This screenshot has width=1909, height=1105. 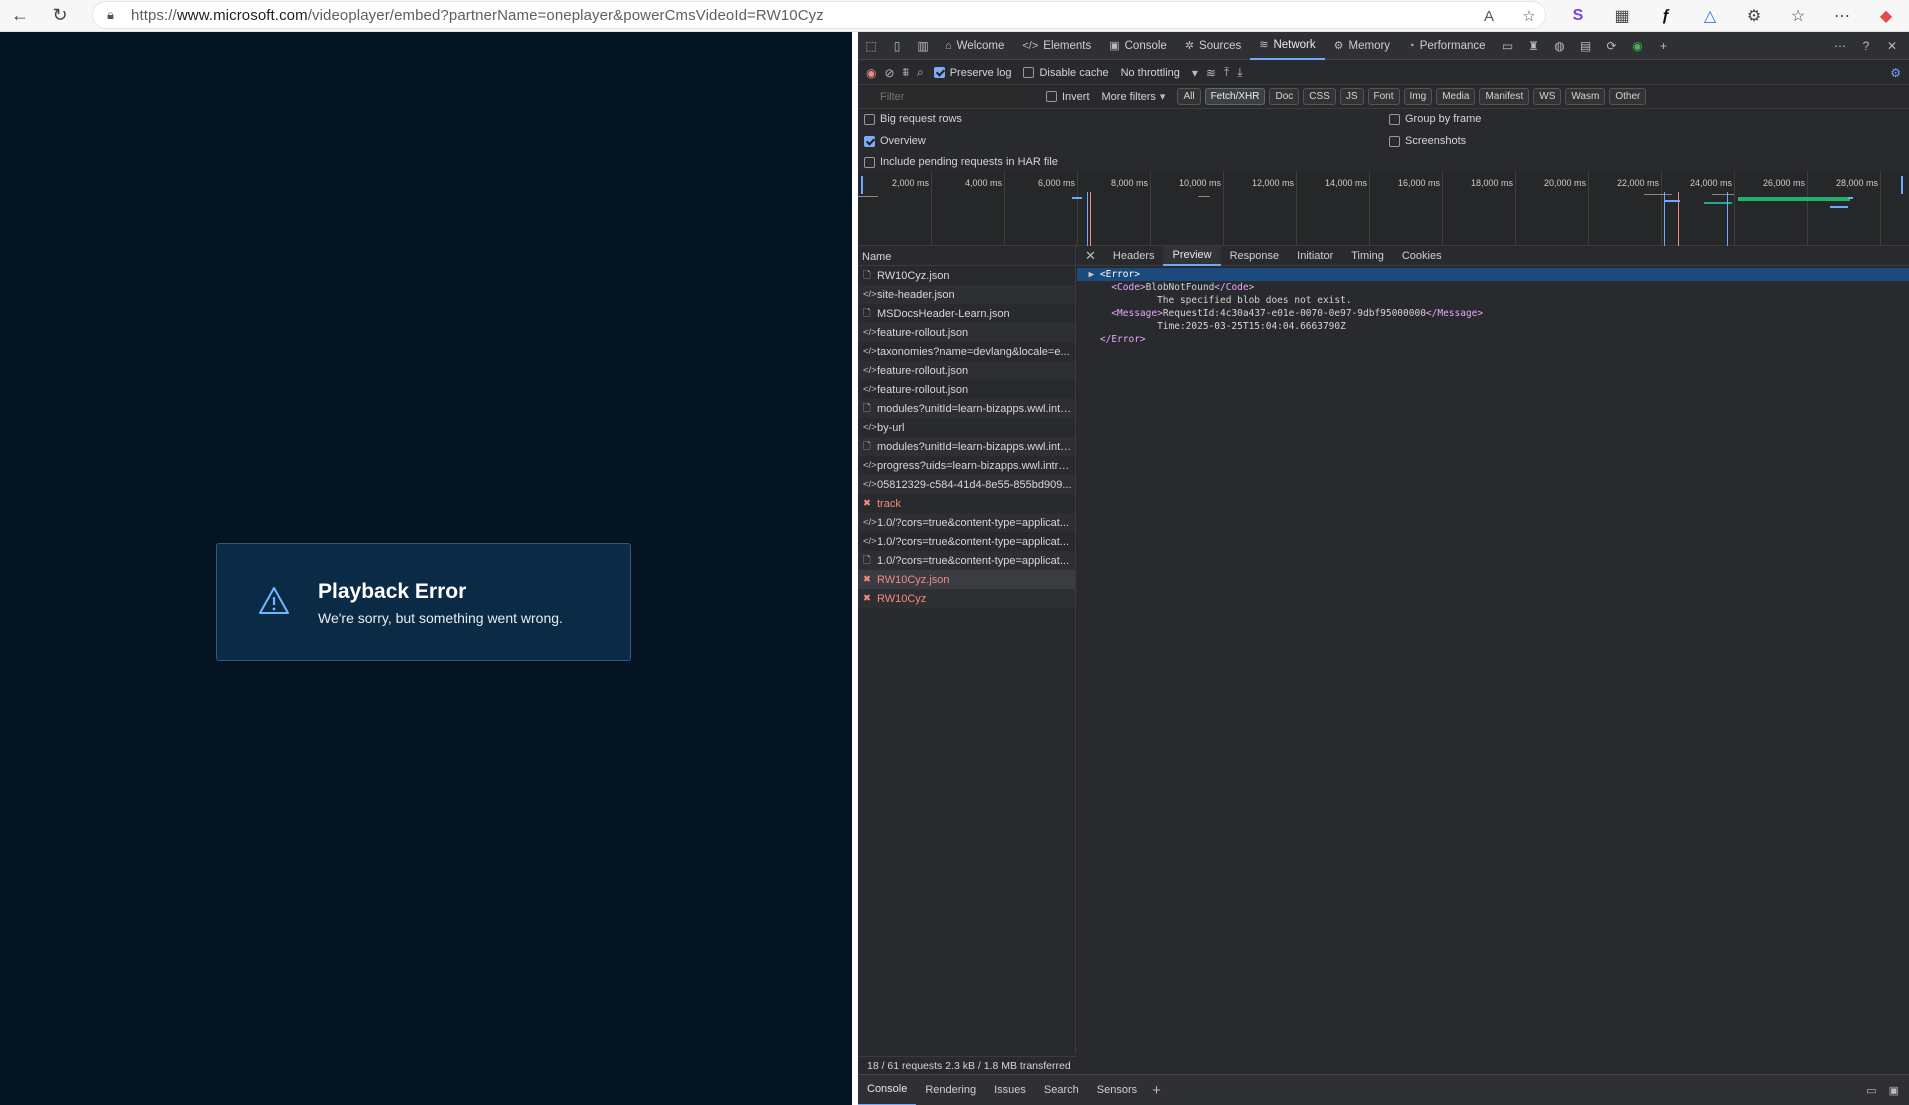 I want to click on filter-font: Font, so click(x=1383, y=96).